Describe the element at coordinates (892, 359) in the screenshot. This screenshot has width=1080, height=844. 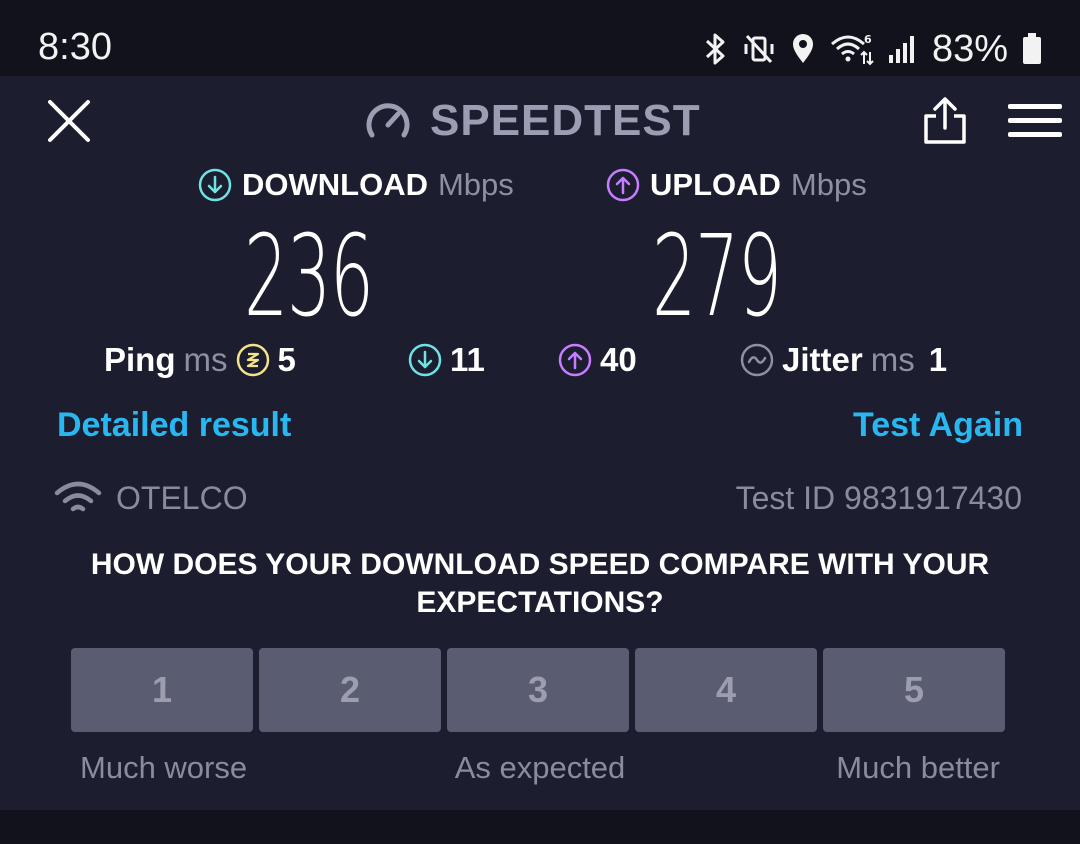
I see `jitter-unit: ms` at that location.